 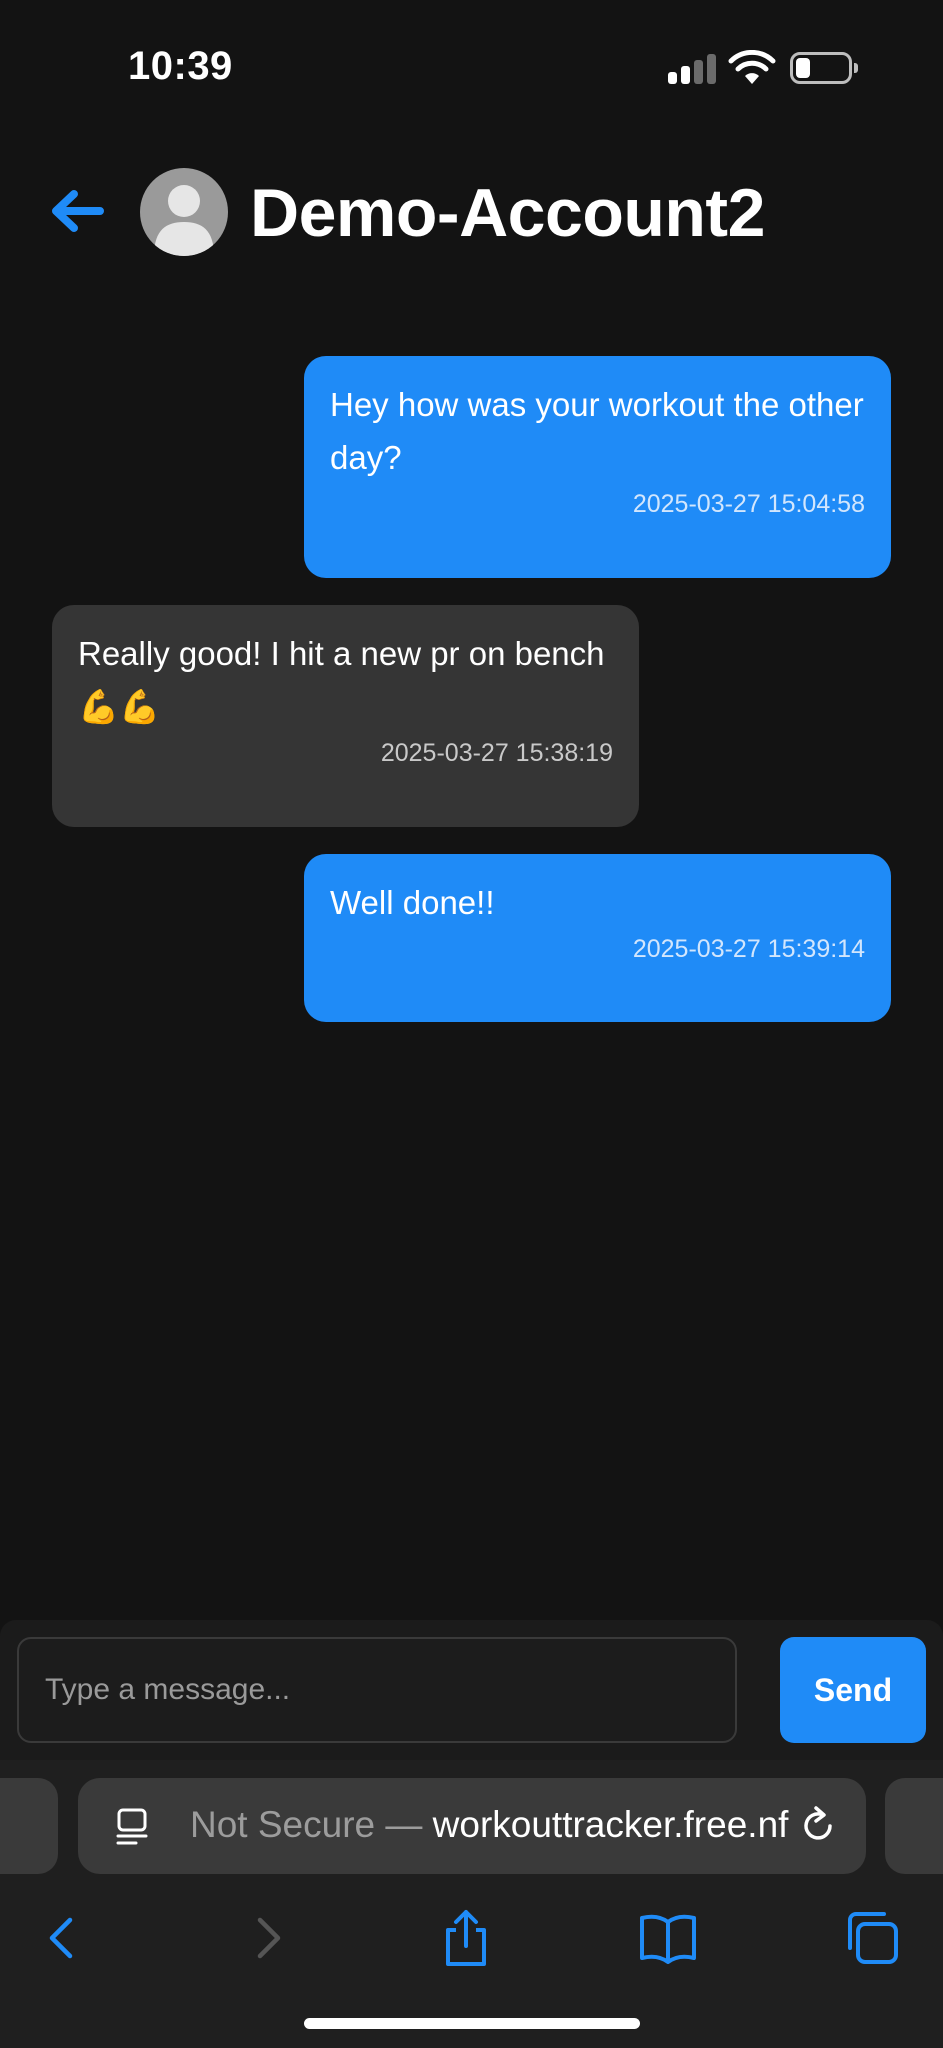 What do you see at coordinates (748, 949) in the screenshot?
I see `message-timestamp: 2025-03-27 15:39:14` at bounding box center [748, 949].